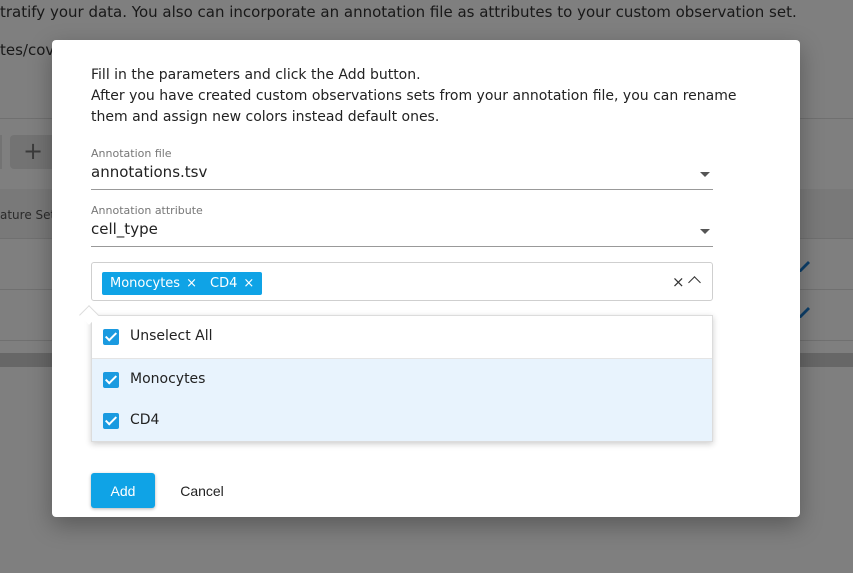  Describe the element at coordinates (145, 420) in the screenshot. I see `option-label: CD4` at that location.